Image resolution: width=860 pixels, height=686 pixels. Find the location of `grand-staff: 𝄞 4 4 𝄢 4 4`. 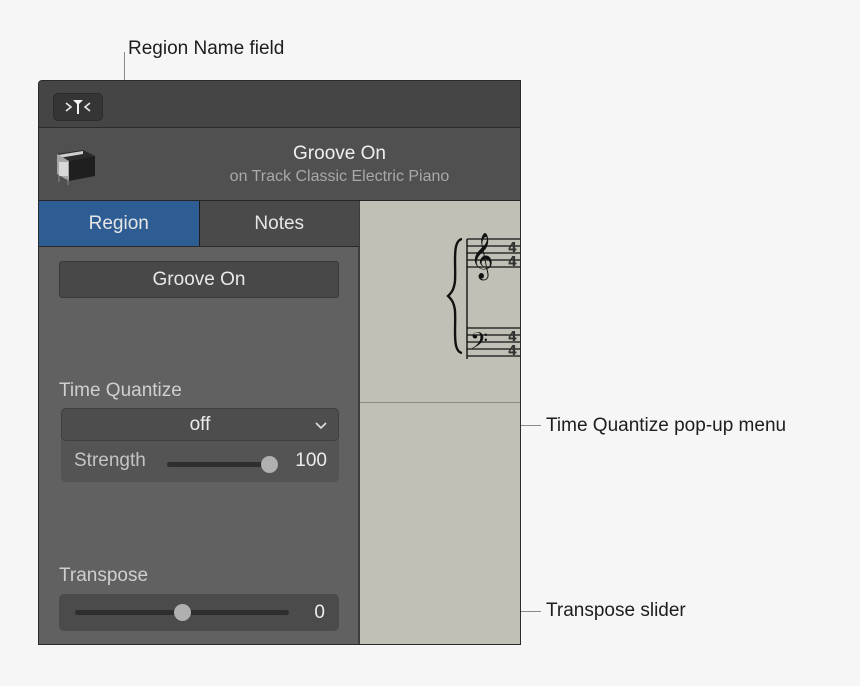

grand-staff: 𝄞 4 4 𝄢 4 4 is located at coordinates (483, 296).